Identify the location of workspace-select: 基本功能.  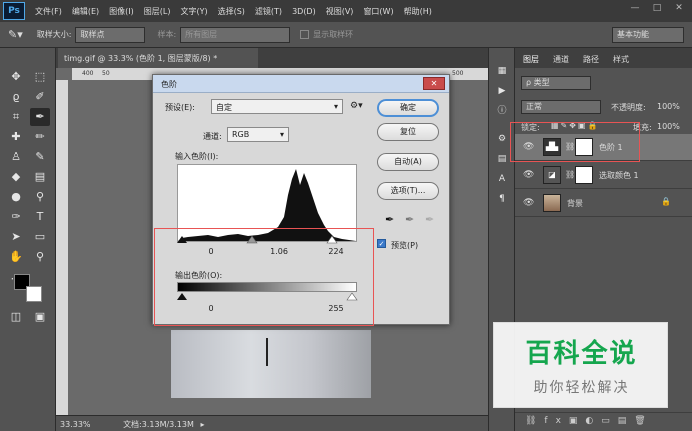
(648, 35).